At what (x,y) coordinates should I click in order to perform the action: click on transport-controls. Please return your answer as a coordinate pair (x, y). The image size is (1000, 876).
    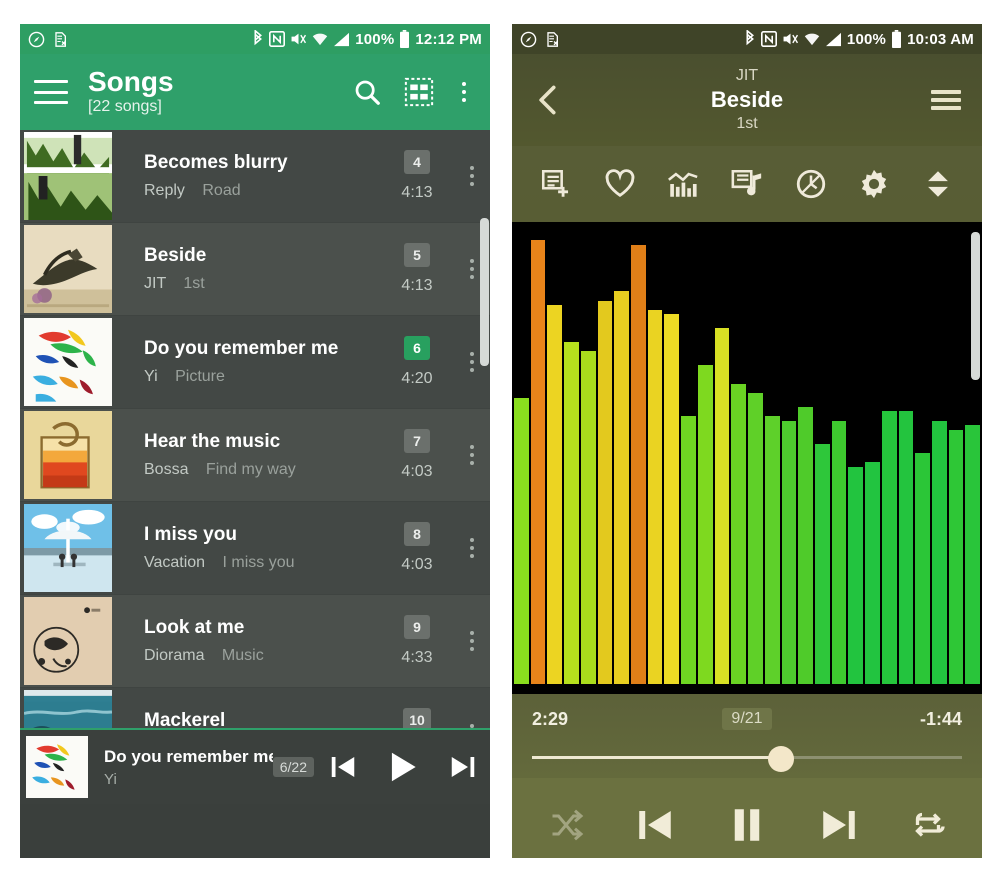
    Looking at the image, I should click on (747, 818).